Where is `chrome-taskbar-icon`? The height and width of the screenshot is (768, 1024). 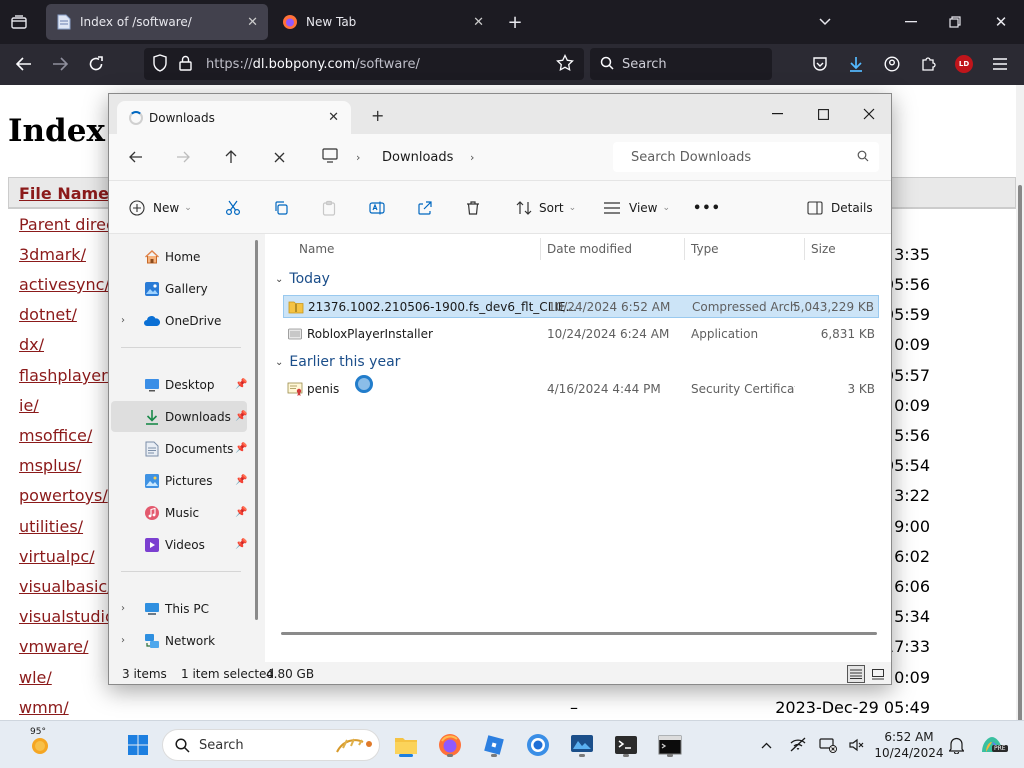
chrome-taskbar-icon is located at coordinates (538, 745).